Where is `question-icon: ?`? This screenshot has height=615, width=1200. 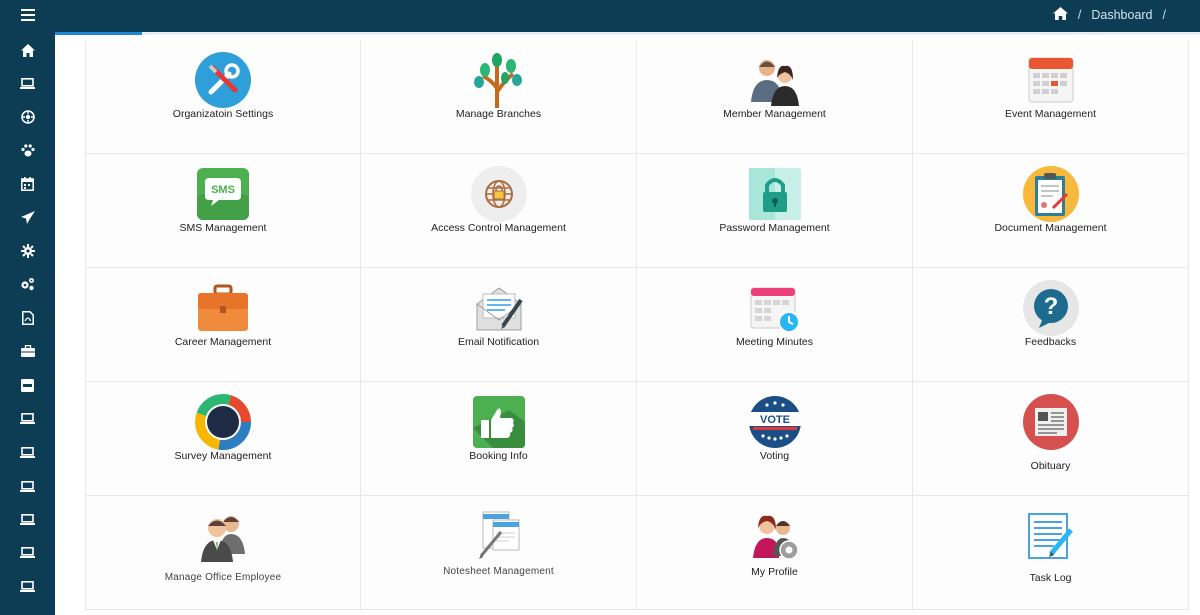 question-icon: ? is located at coordinates (1051, 308).